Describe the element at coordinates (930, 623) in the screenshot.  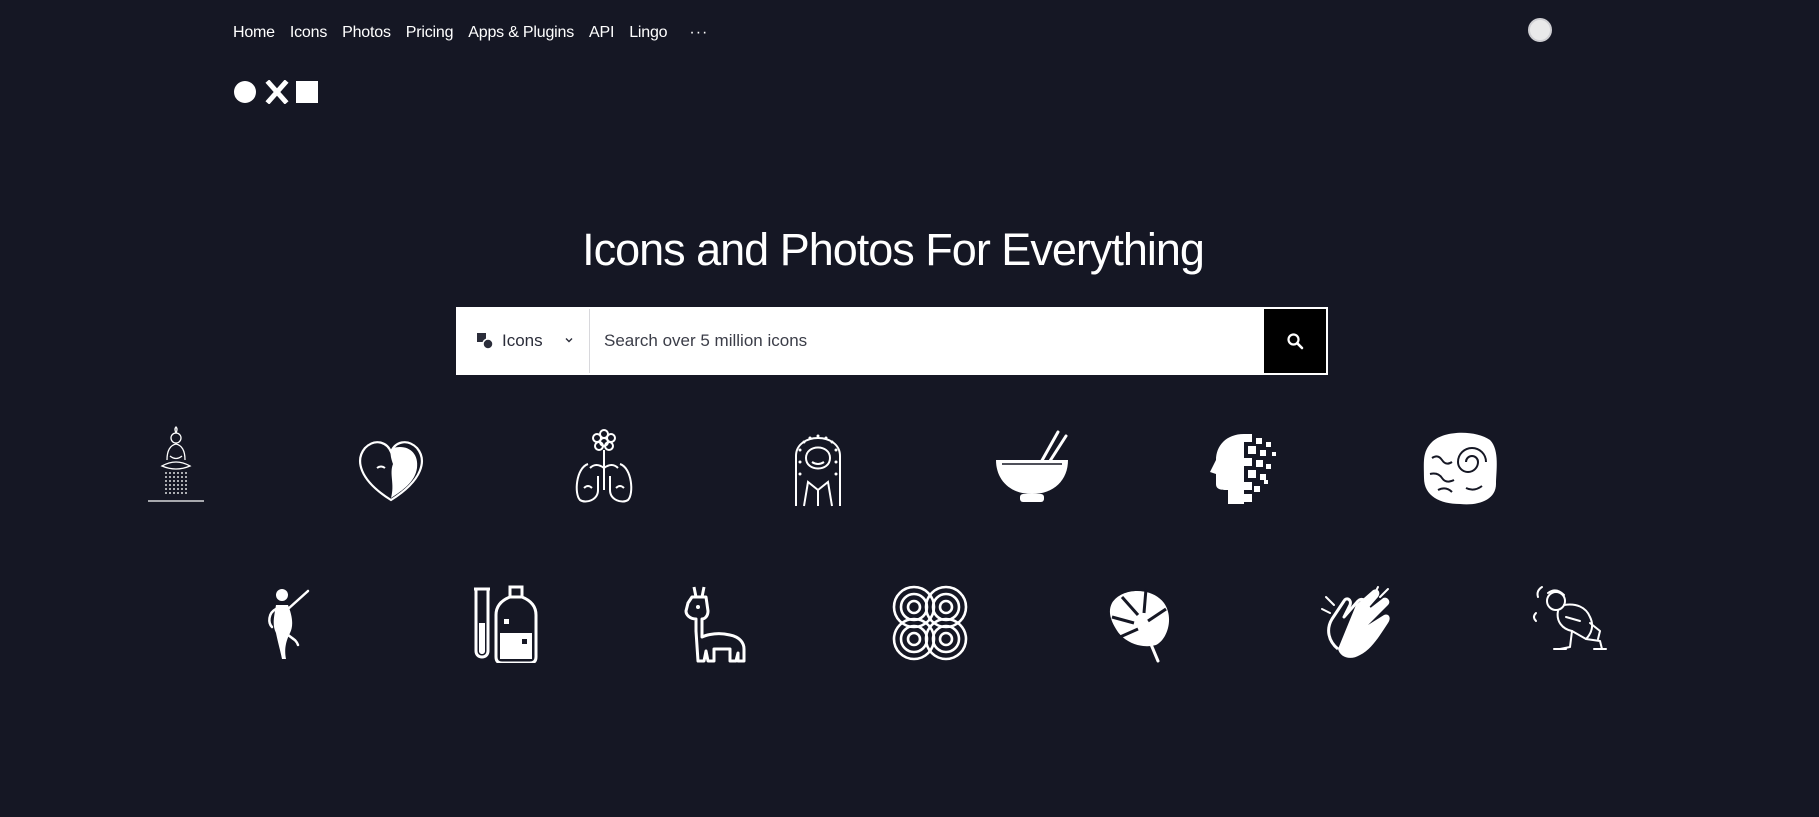
I see `interlocking-circles-icon` at that location.